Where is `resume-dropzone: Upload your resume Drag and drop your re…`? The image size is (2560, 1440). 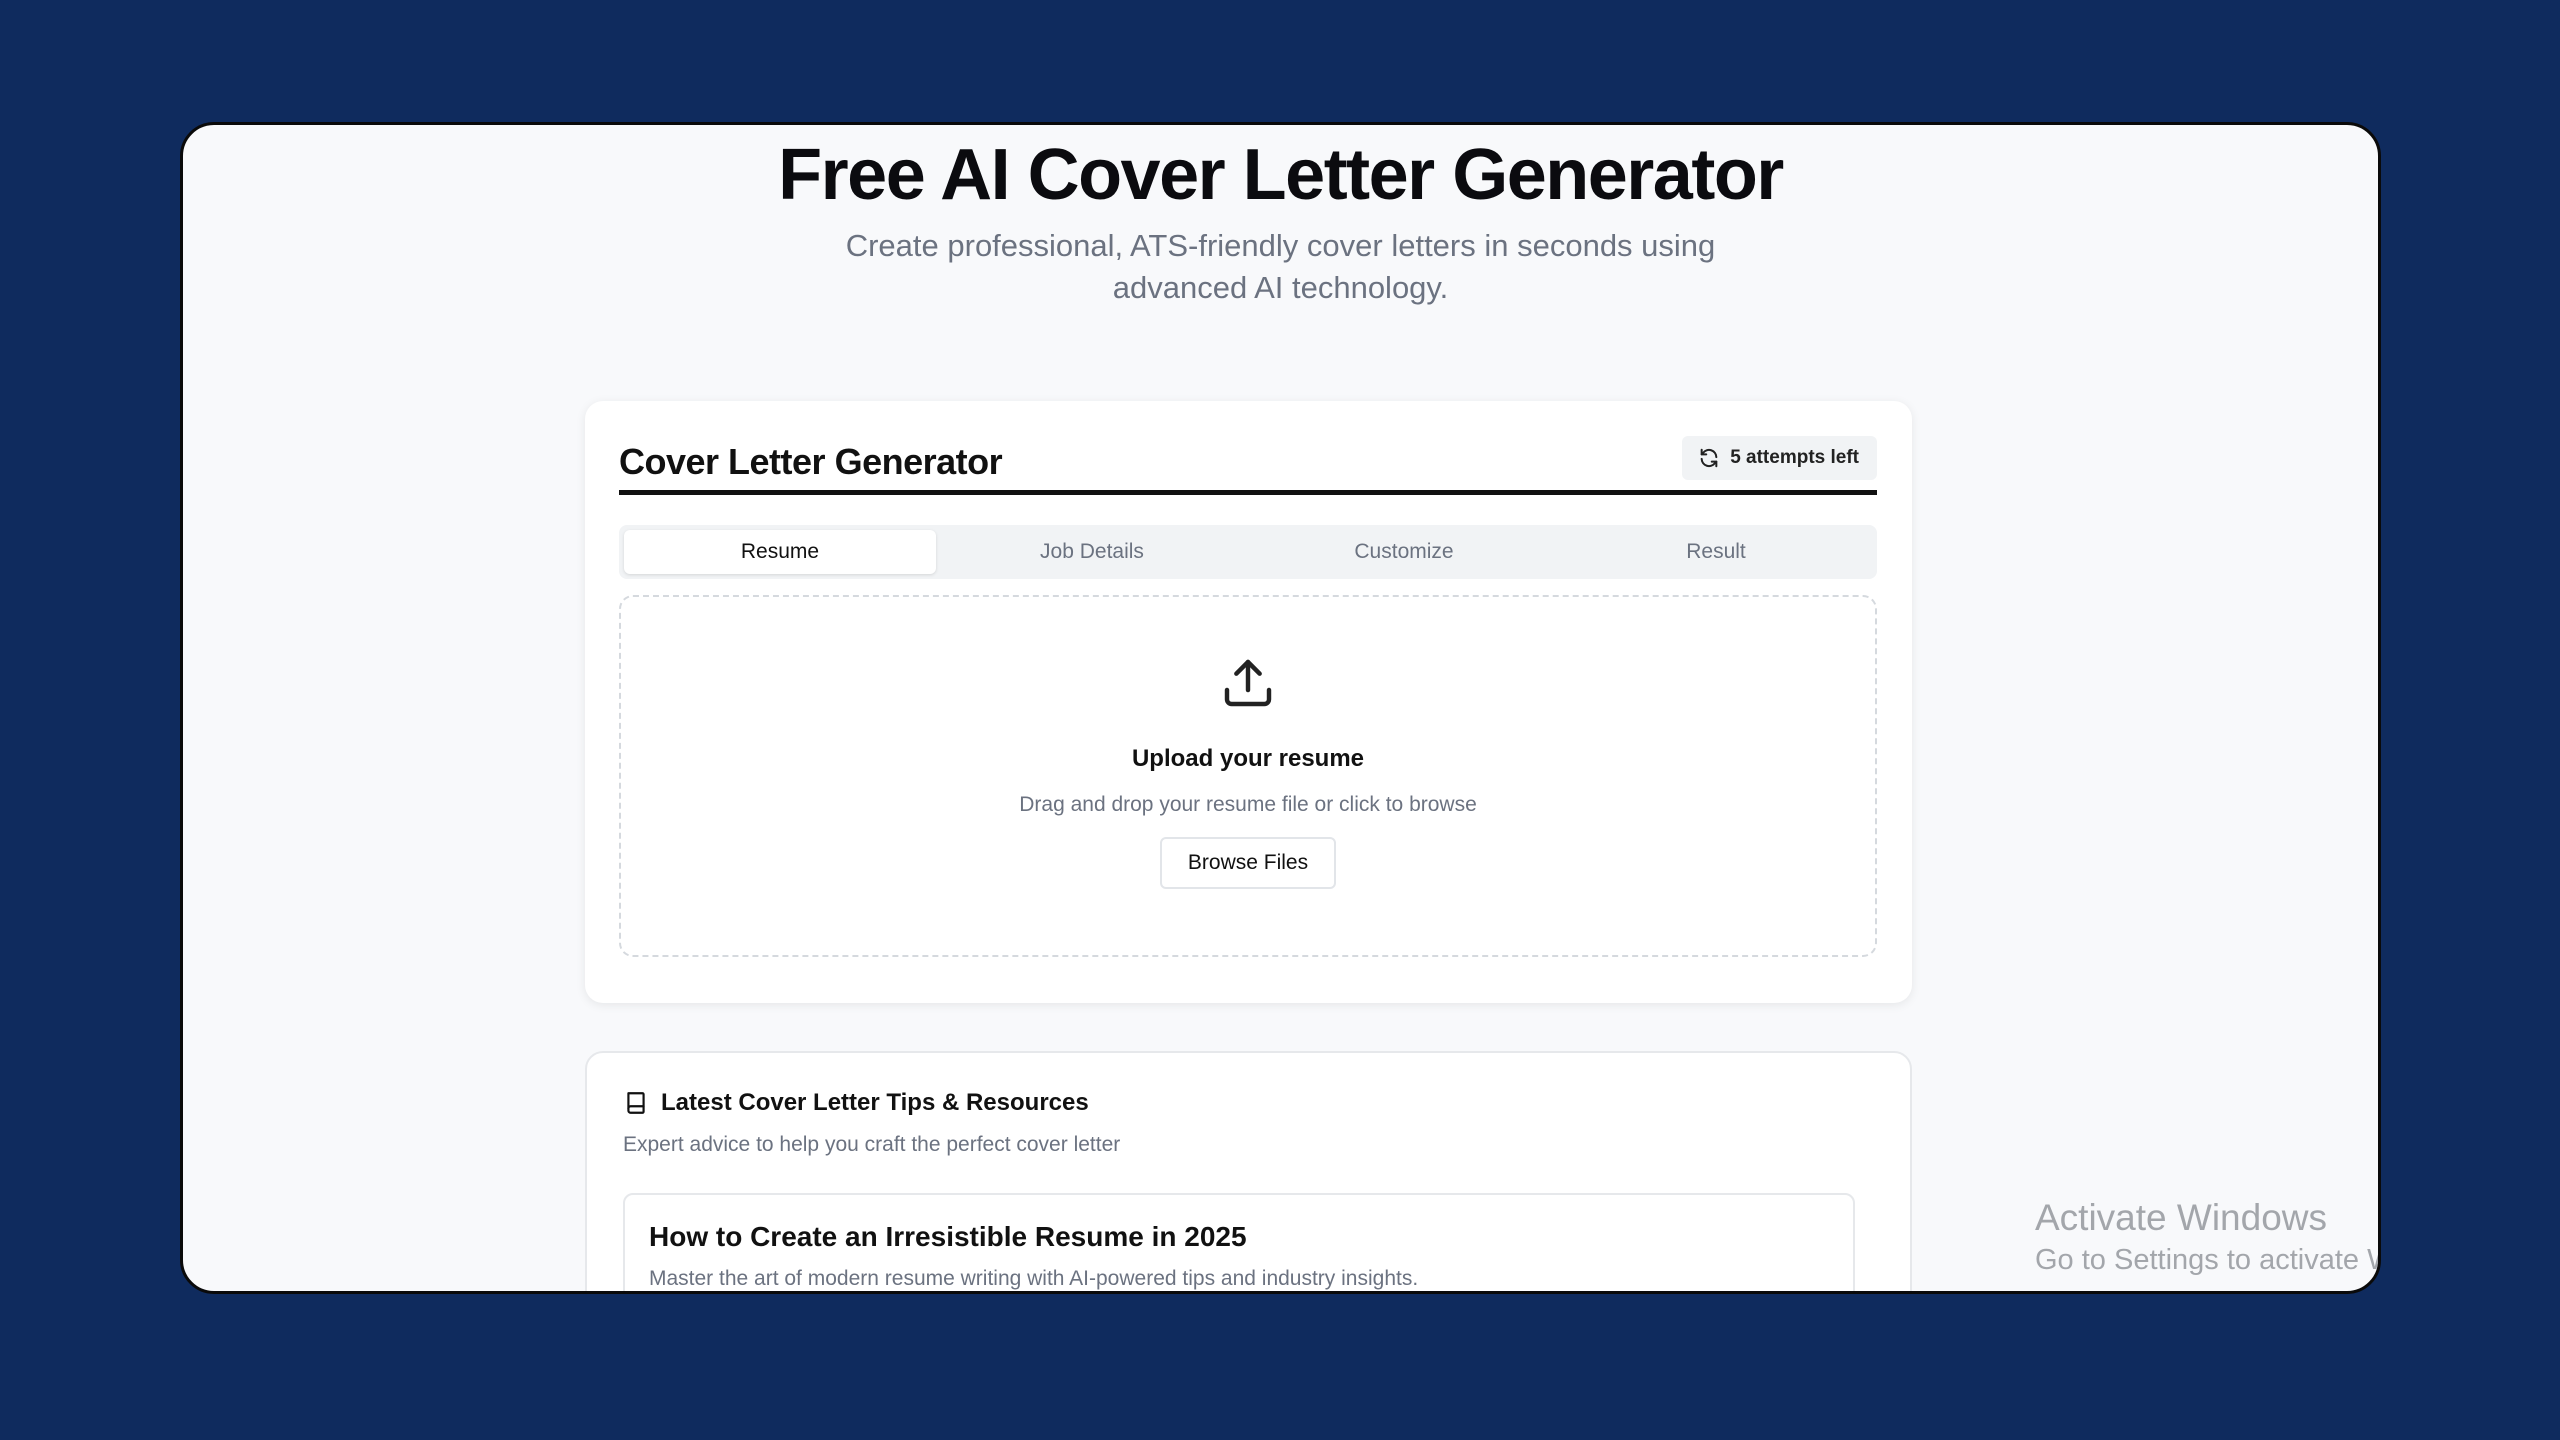 resume-dropzone: Upload your resume Drag and drop your re… is located at coordinates (1248, 776).